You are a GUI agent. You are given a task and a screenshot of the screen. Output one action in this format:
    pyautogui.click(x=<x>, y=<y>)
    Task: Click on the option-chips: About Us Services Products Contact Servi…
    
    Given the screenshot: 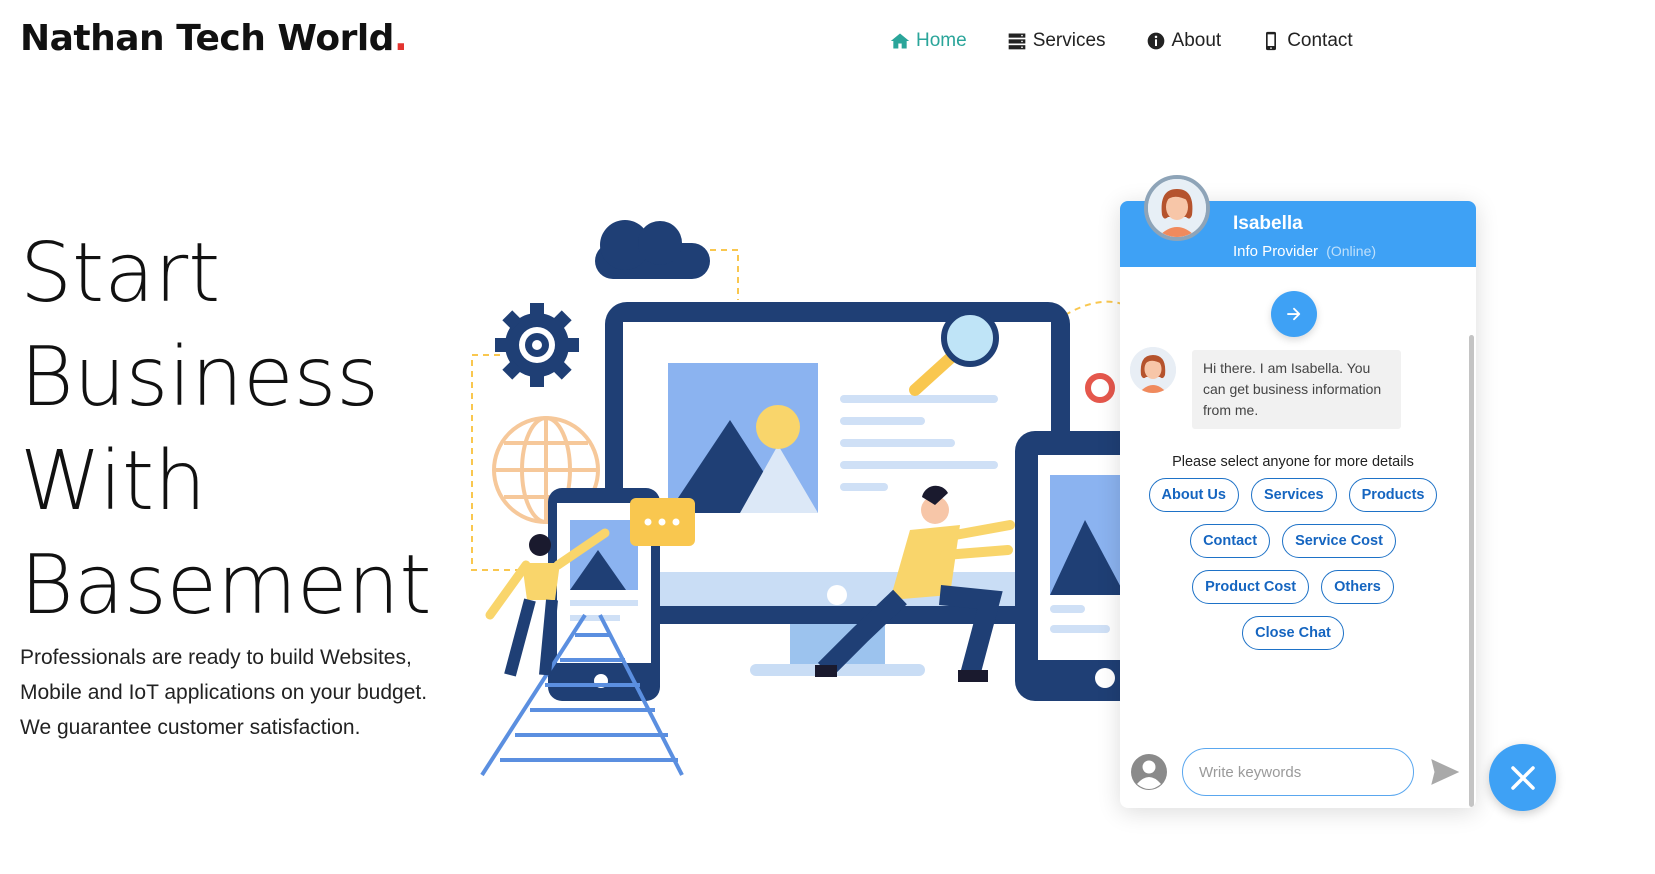 What is the action you would take?
    pyautogui.click(x=1293, y=564)
    